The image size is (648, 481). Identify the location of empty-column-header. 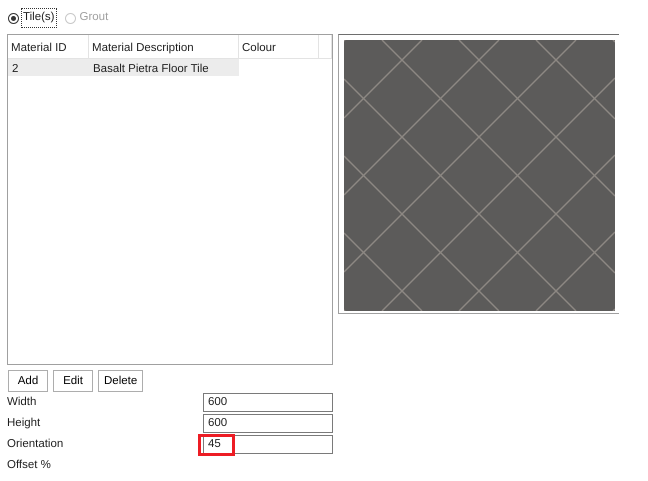
(325, 47).